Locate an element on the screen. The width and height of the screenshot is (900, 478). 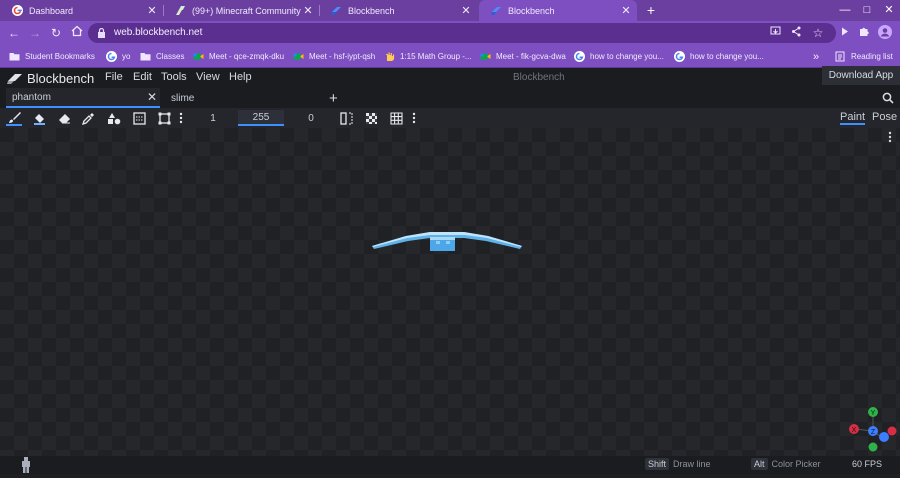
axis-gizmo: Y X Z is located at coordinates (873, 431).